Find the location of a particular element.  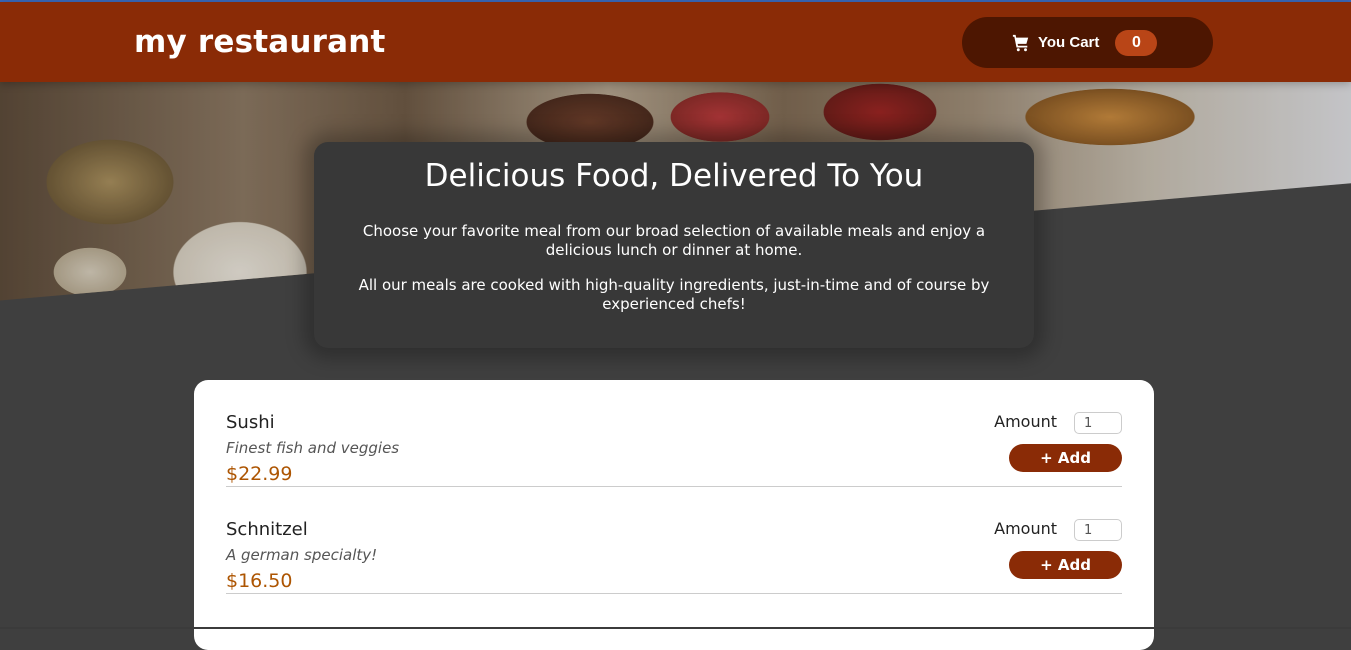

cart-count-badge: 0 is located at coordinates (1136, 42).